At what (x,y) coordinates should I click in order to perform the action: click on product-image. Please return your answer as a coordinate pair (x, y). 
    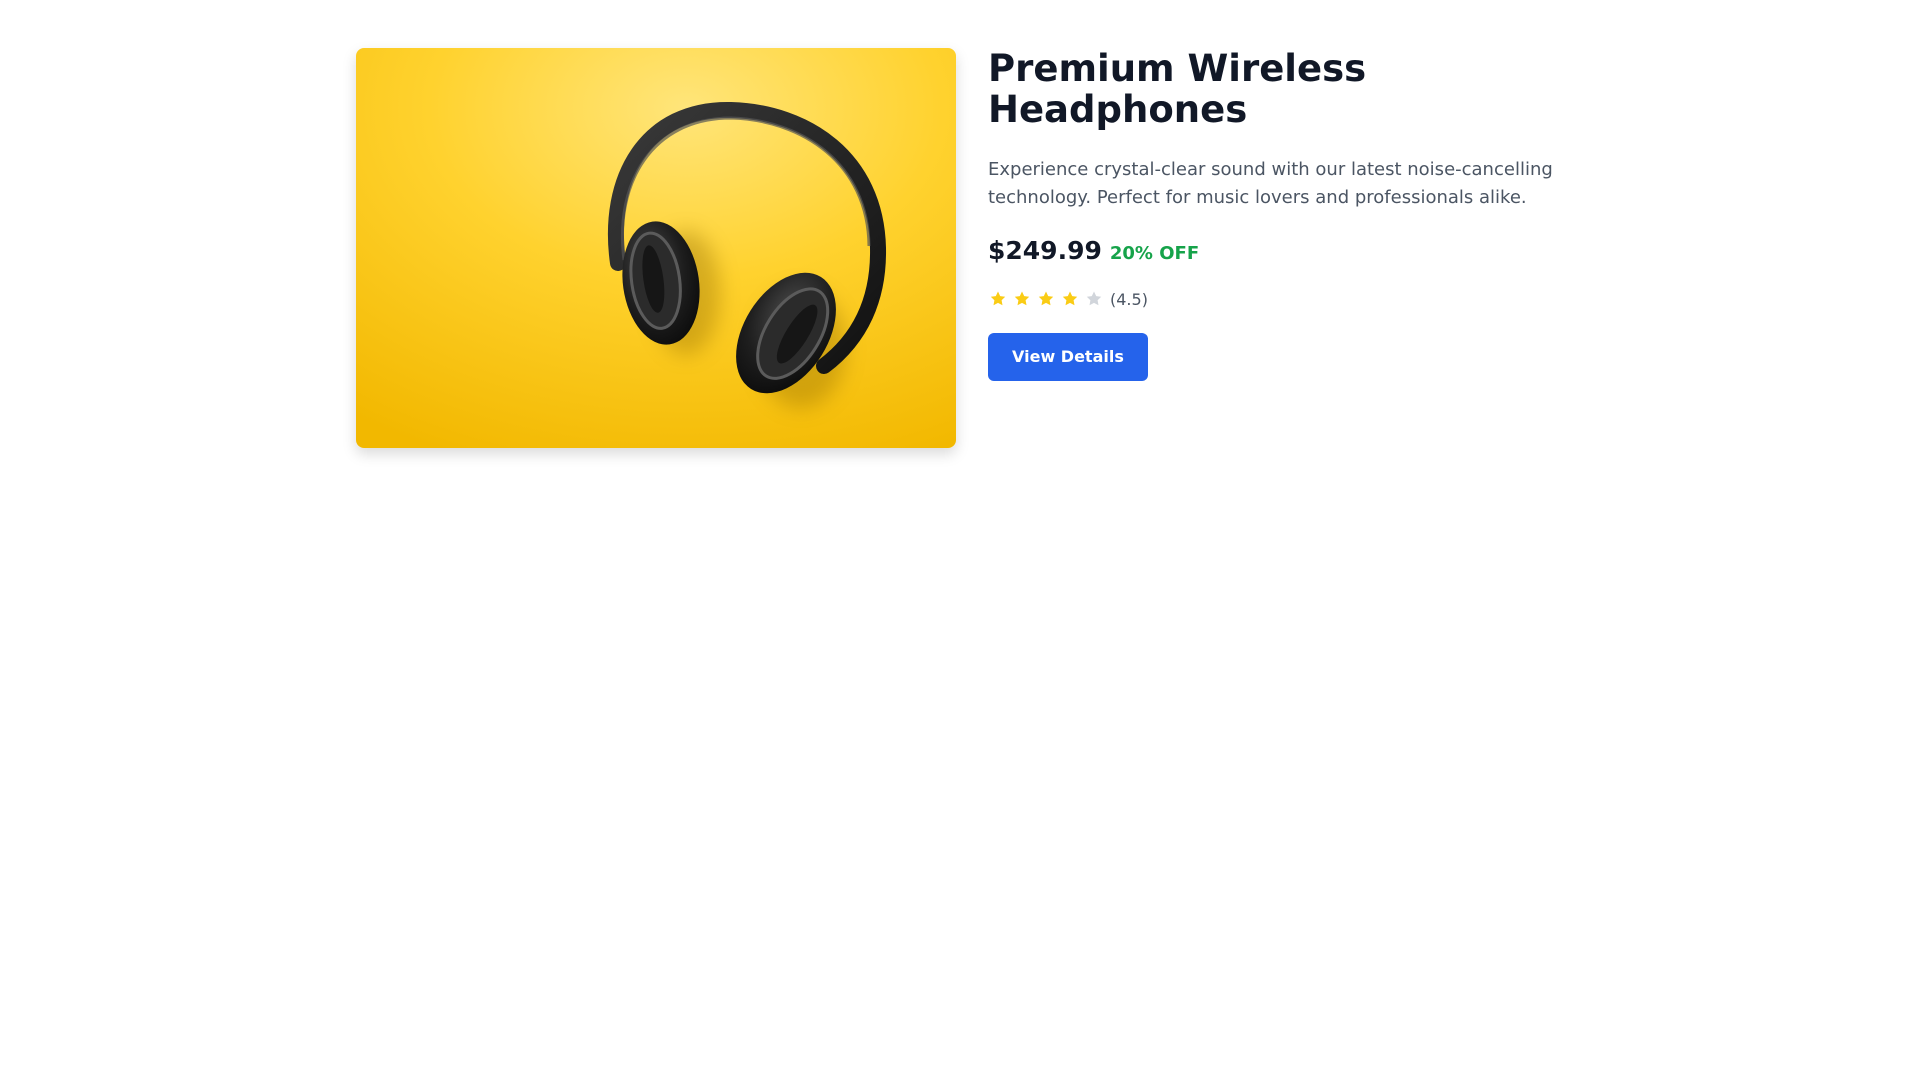
    Looking at the image, I should click on (656, 248).